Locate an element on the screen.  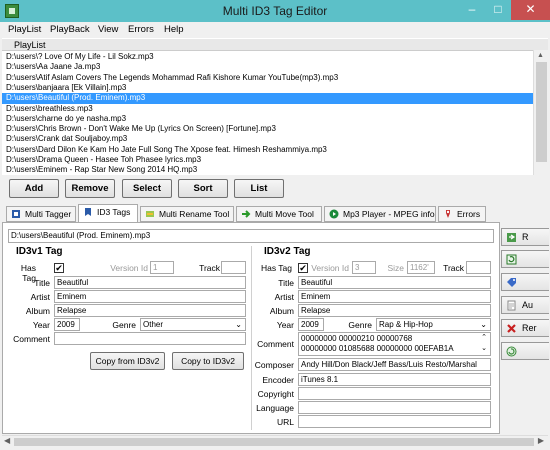
write-tags-button is located at coordinates (525, 282).